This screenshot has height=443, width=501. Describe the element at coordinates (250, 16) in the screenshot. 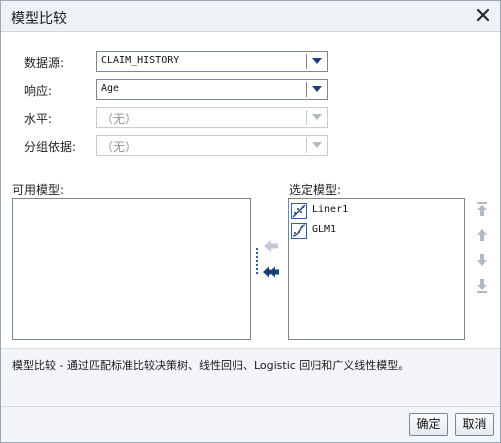

I see `title-bar: 模型比较` at that location.